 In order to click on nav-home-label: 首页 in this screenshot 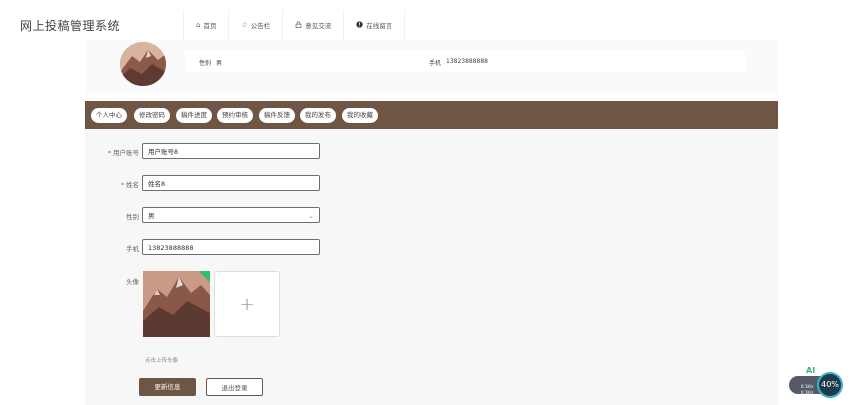, I will do `click(210, 26)`.